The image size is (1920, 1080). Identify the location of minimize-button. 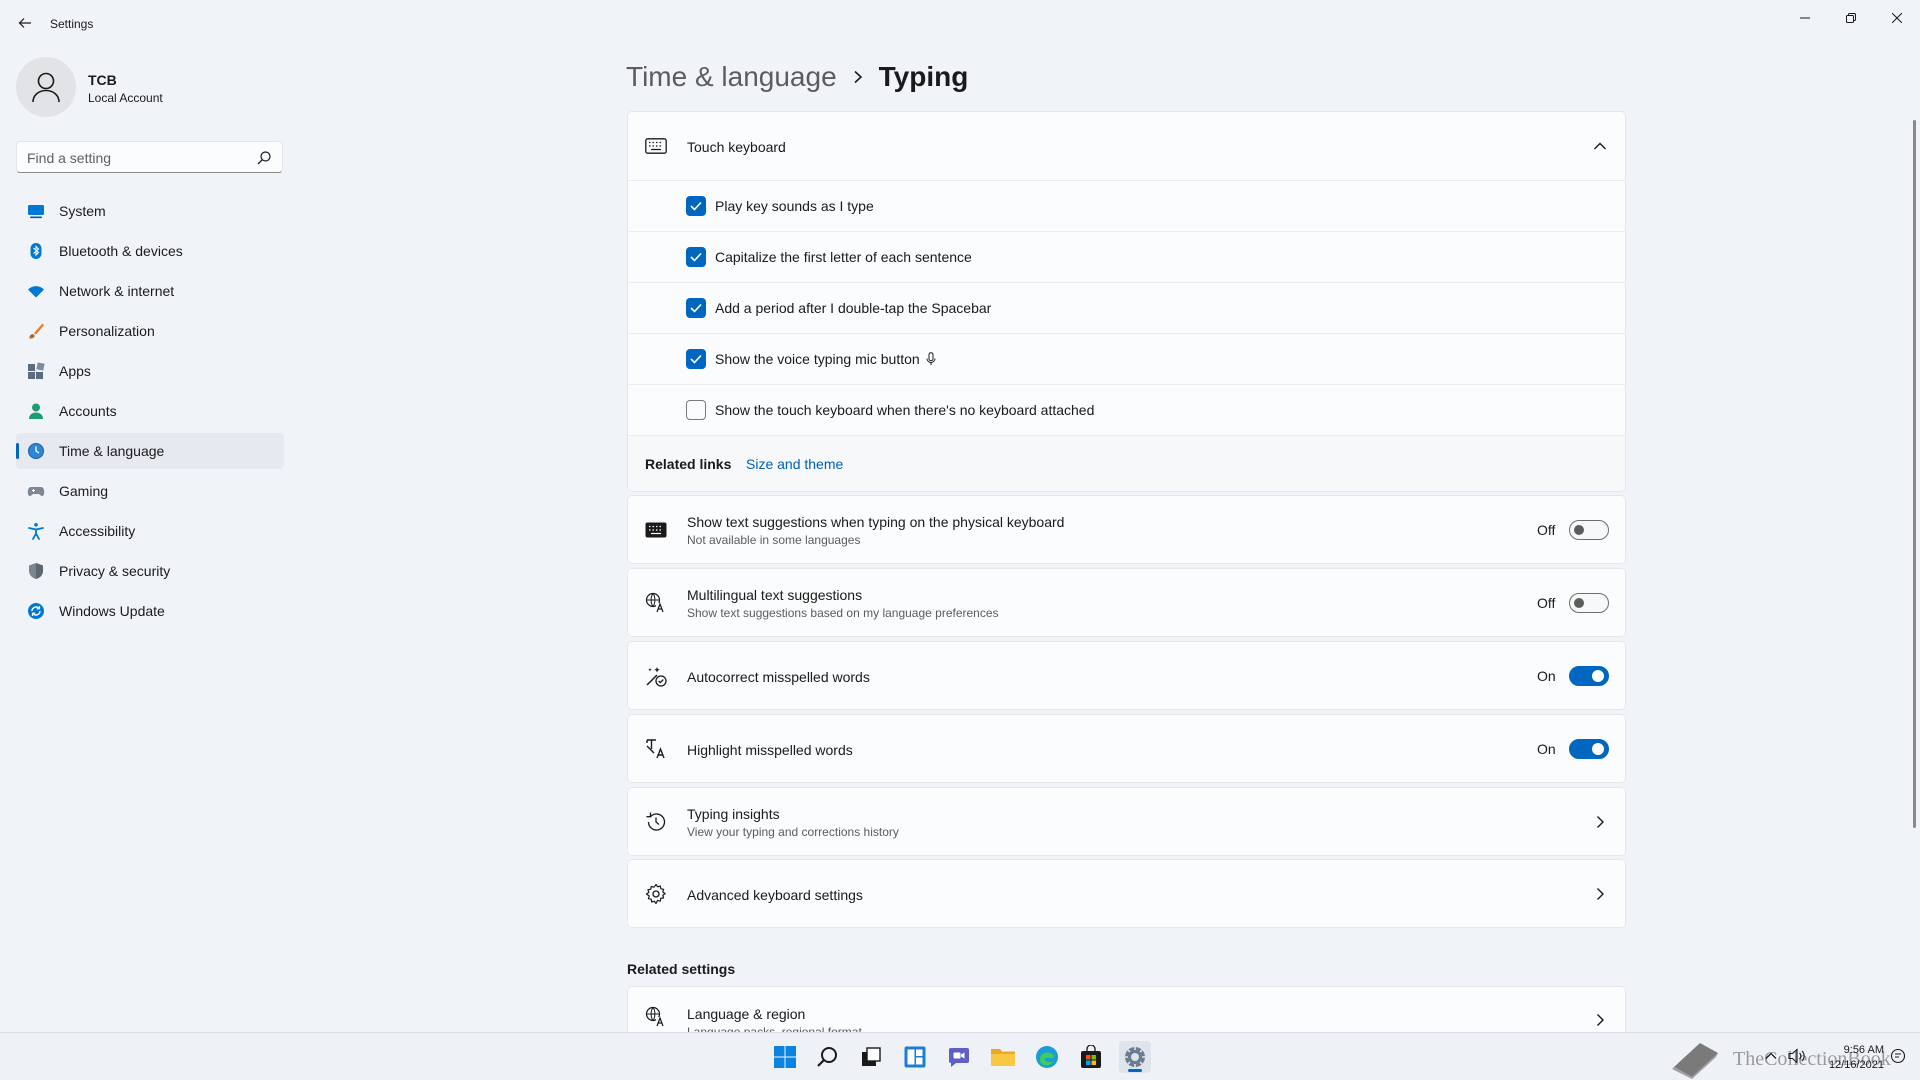
(1805, 18).